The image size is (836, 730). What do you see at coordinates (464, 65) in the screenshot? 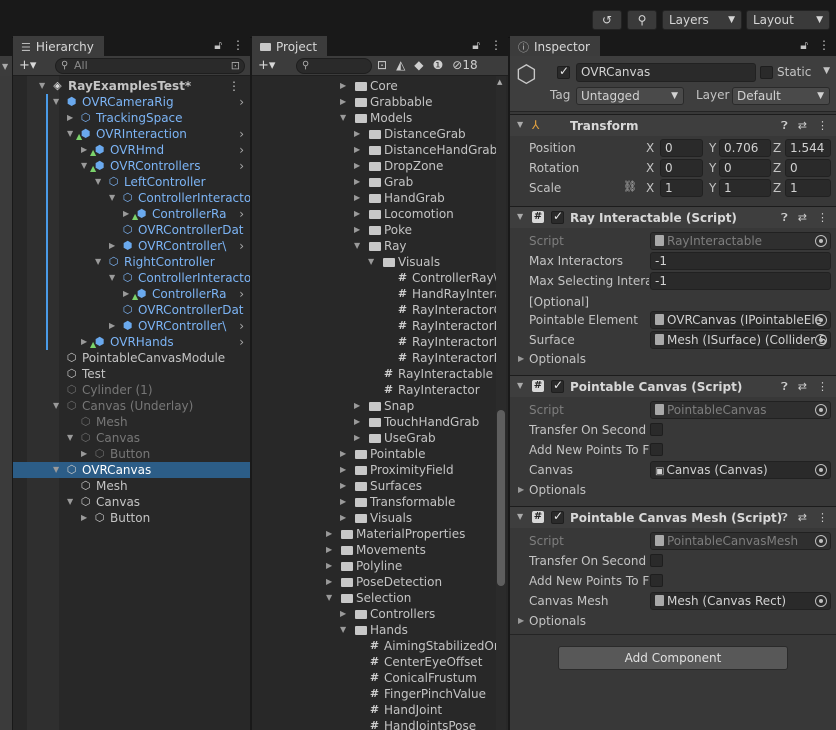
I see `hidden-packages-icon: ⊘18` at bounding box center [464, 65].